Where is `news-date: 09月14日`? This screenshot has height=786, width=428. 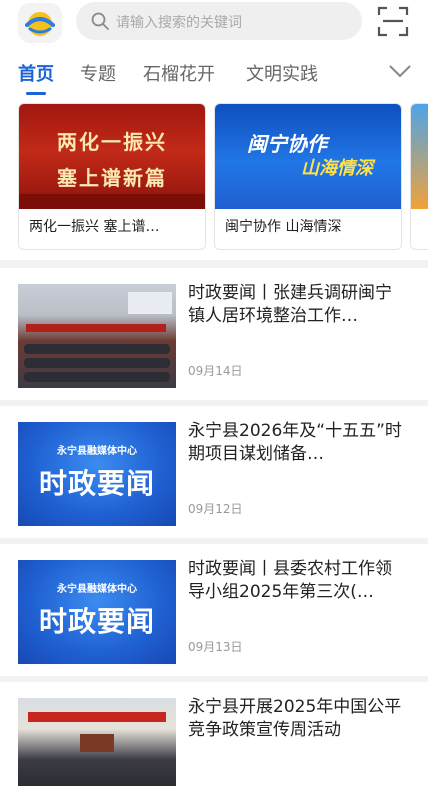
news-date: 09月14日 is located at coordinates (215, 371).